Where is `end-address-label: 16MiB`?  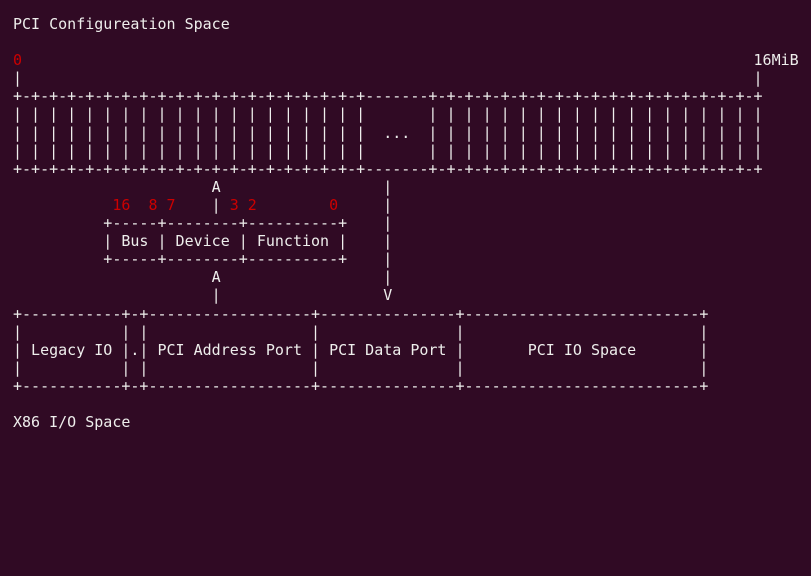 end-address-label: 16MiB is located at coordinates (776, 60).